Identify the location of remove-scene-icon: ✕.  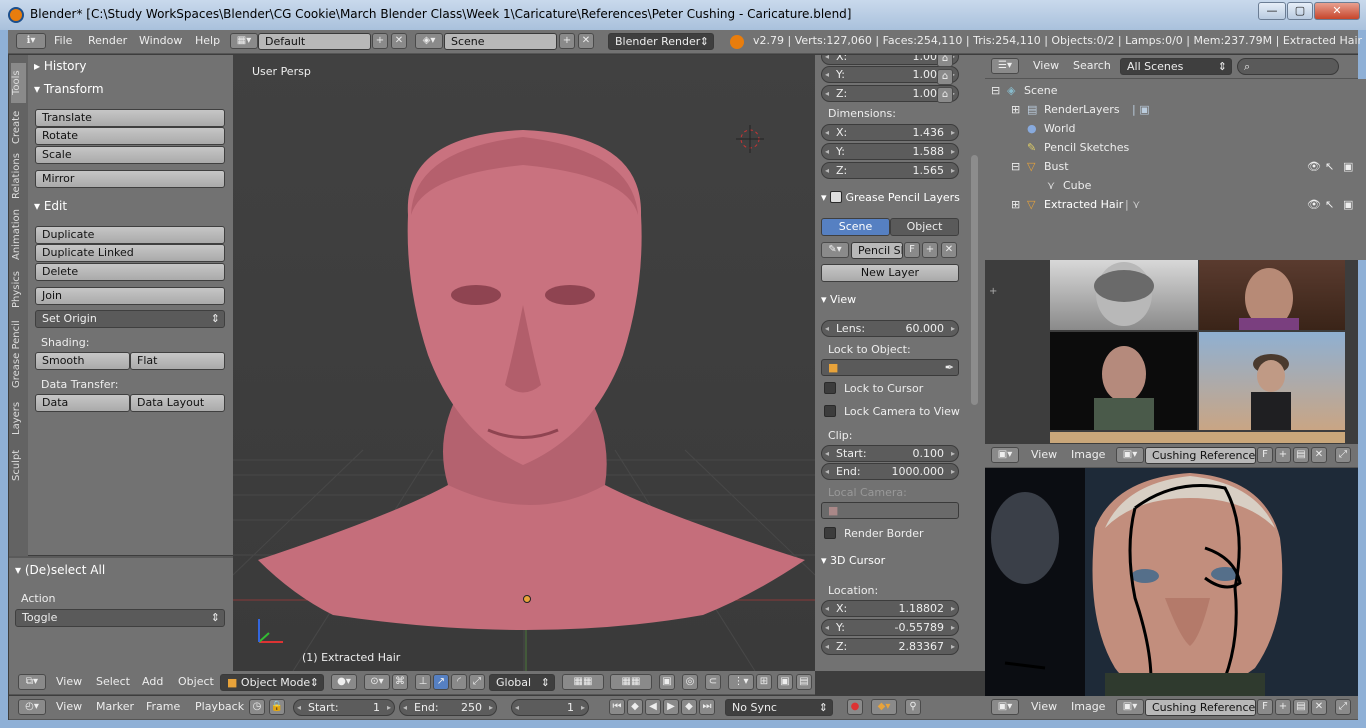
(586, 41).